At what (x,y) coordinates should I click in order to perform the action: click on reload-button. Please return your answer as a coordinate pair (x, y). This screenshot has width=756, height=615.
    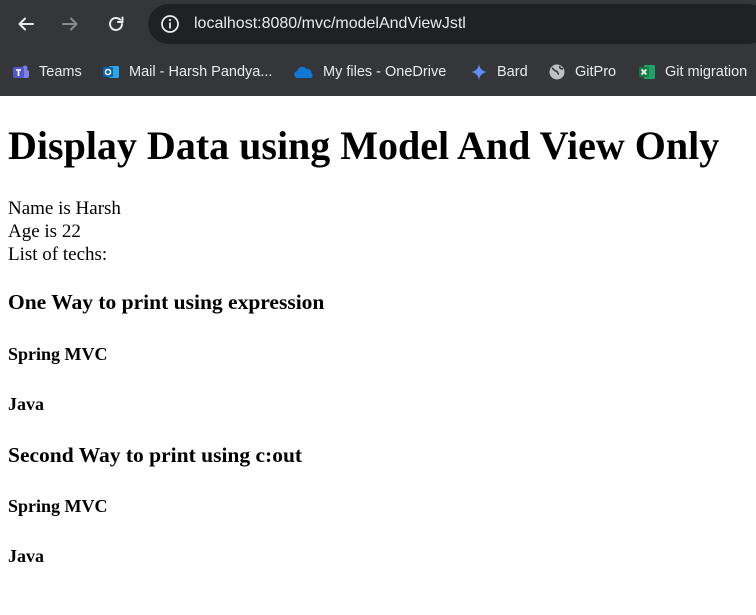
    Looking at the image, I should click on (116, 24).